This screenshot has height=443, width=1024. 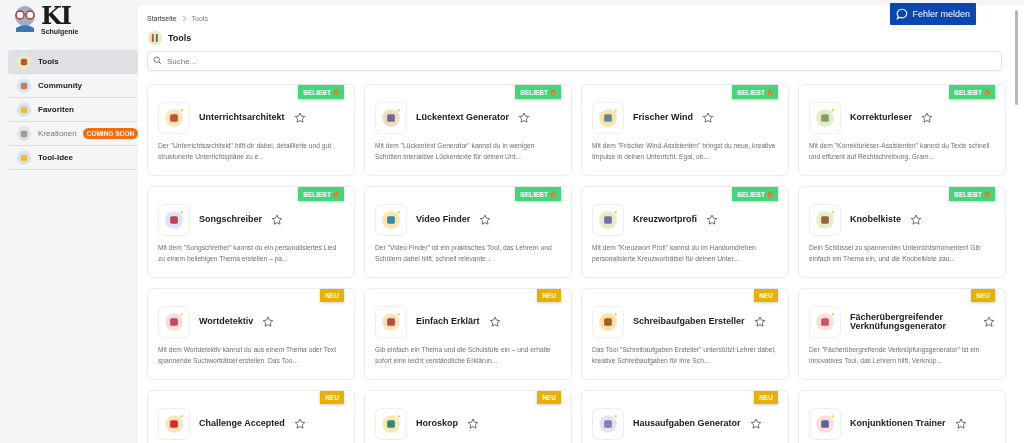 I want to click on tool-title: Songschreiber, so click(x=231, y=220).